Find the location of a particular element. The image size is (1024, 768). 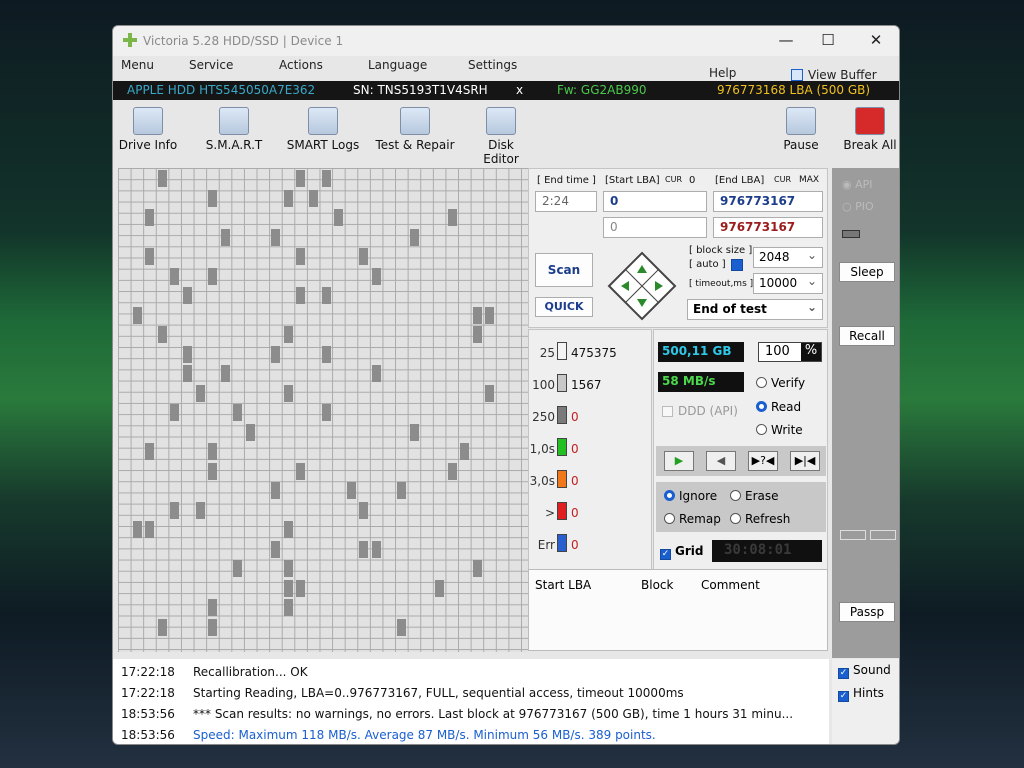

break-all-icon is located at coordinates (870, 121).